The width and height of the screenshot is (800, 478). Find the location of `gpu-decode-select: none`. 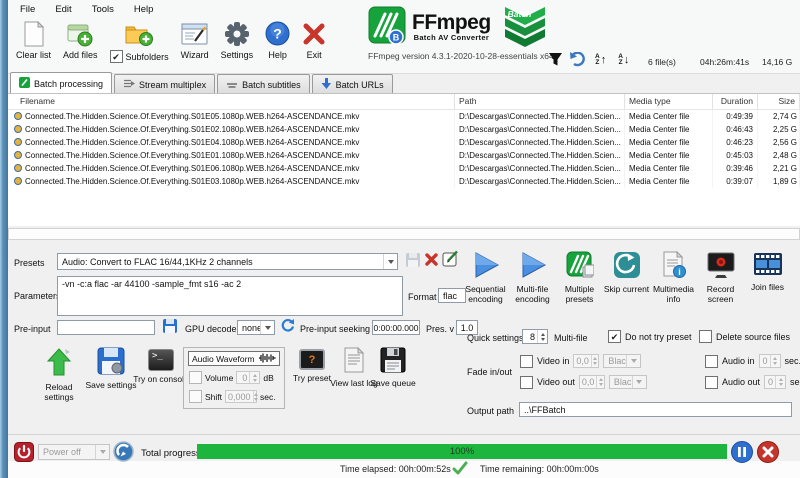

gpu-decode-select: none is located at coordinates (256, 327).